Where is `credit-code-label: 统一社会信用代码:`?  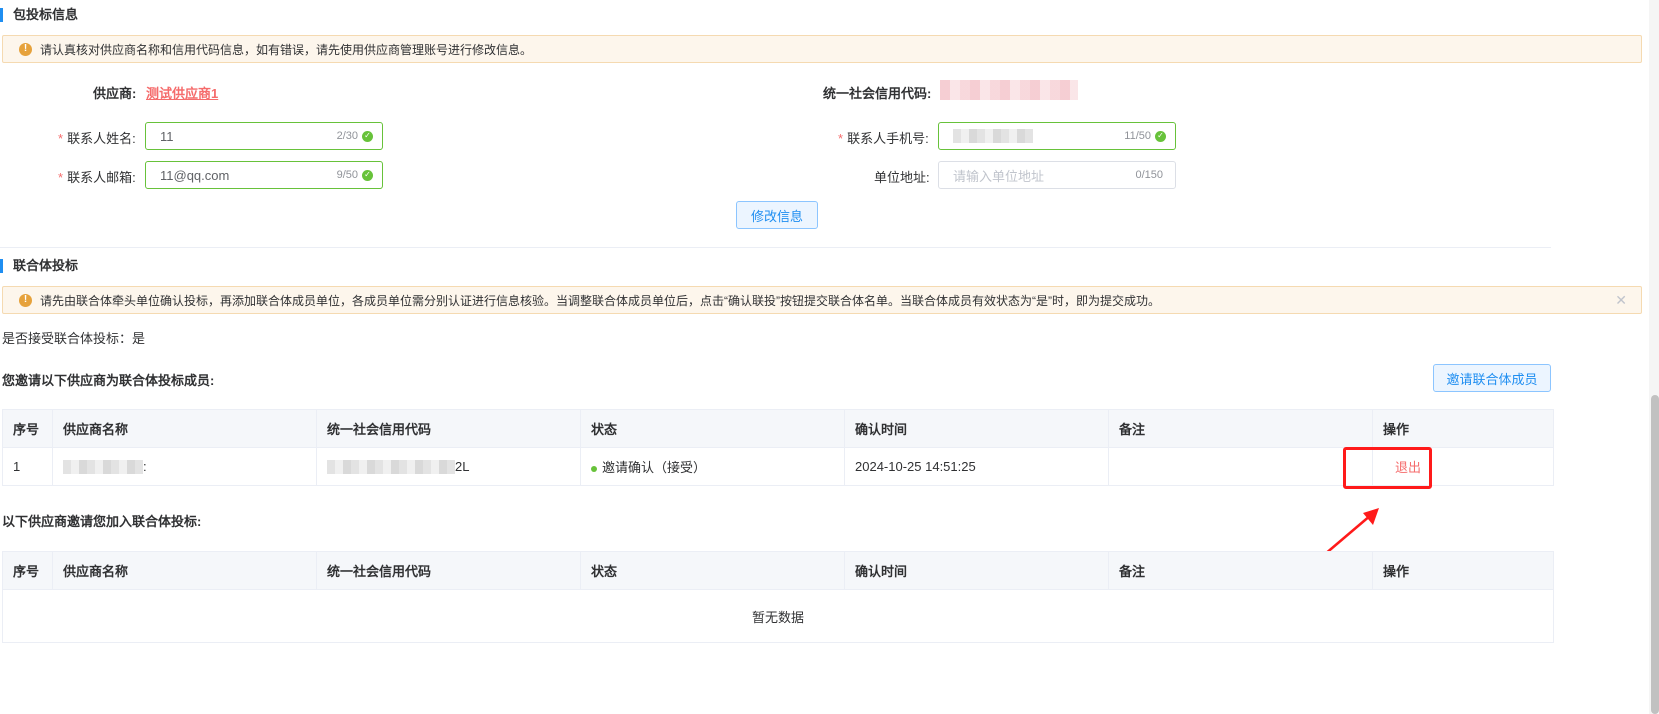 credit-code-label: 统一社会信用代码: is located at coordinates (877, 93).